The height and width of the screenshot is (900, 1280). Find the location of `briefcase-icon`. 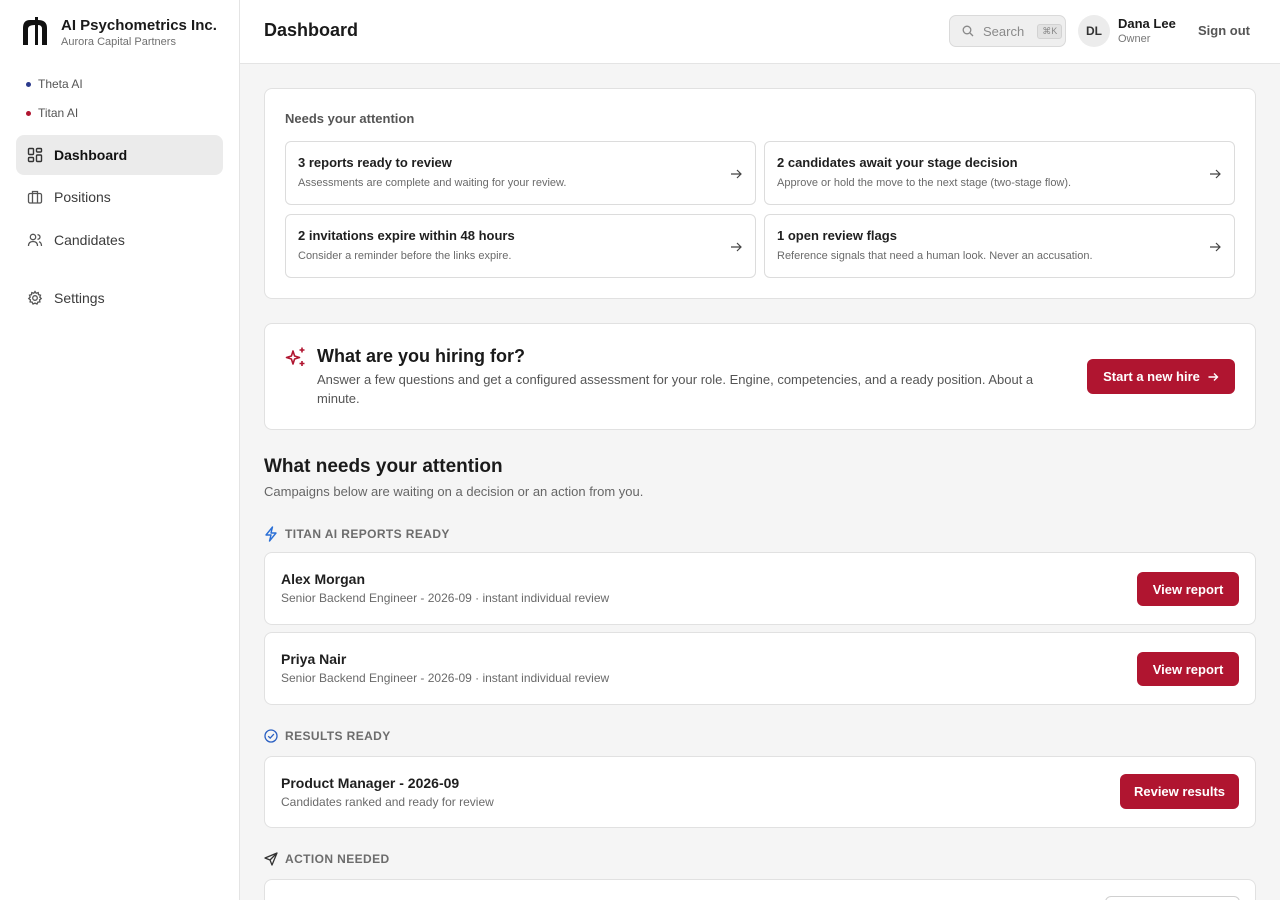

briefcase-icon is located at coordinates (35, 197).